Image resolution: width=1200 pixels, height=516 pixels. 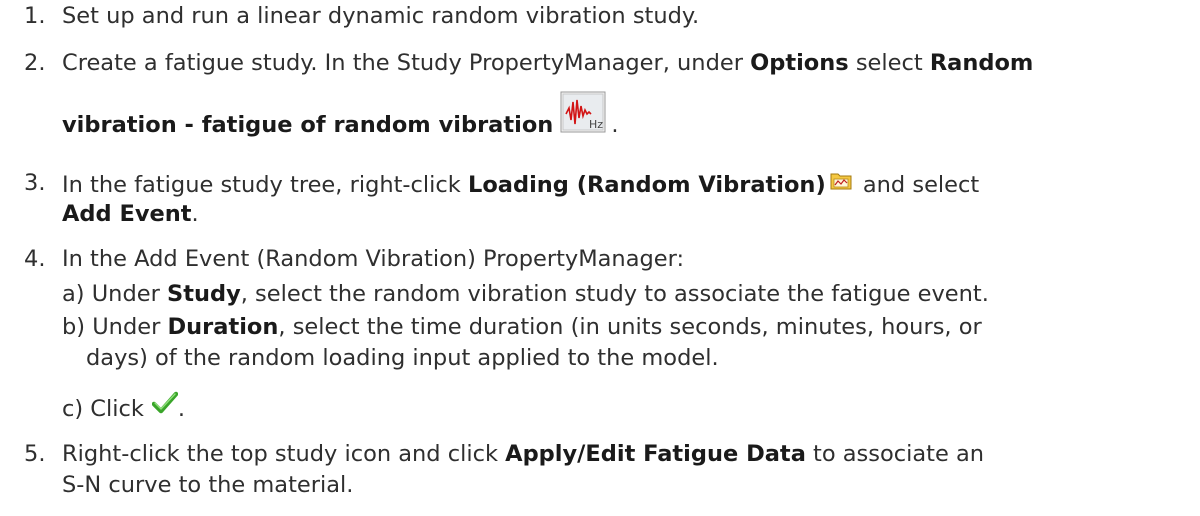 I want to click on step-number: 2., so click(x=35, y=63).